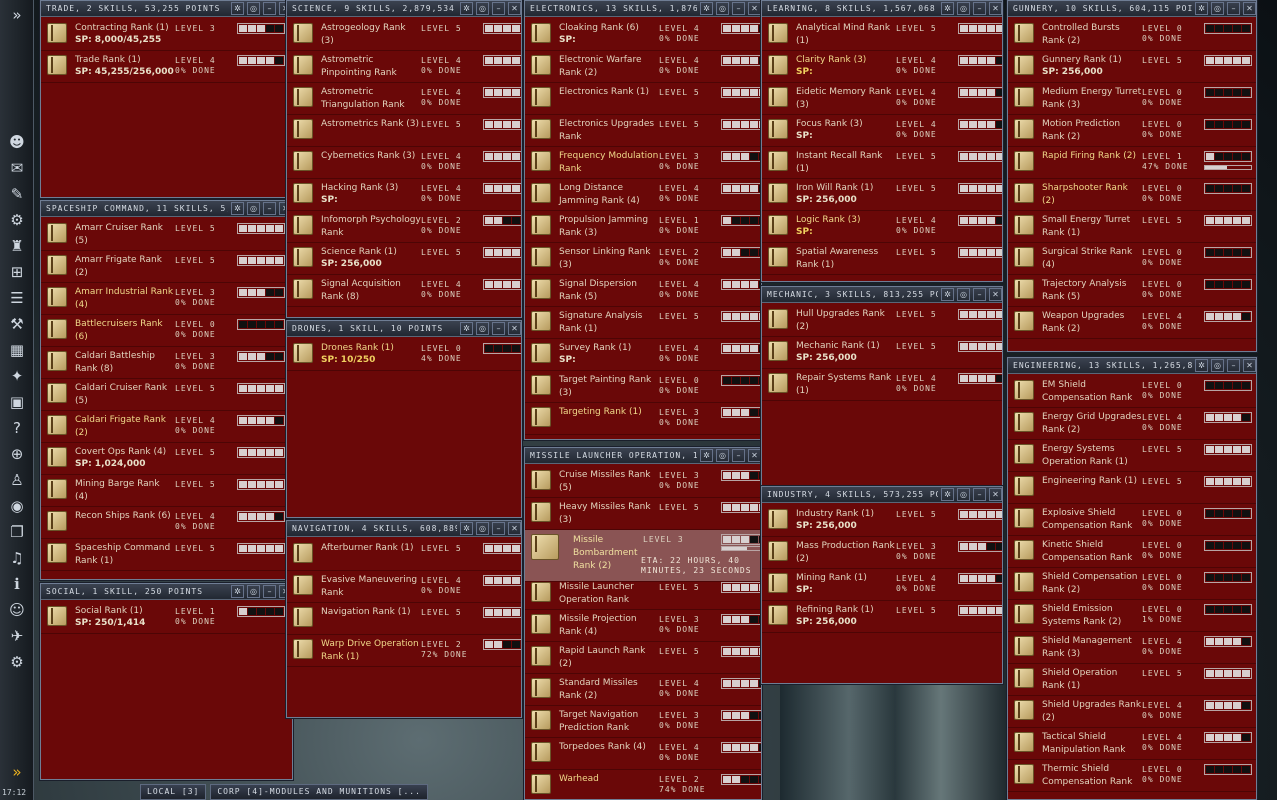  What do you see at coordinates (166, 235) in the screenshot?
I see `skill-row: Amarr Cruiser Rank (5) LEVEL 5` at bounding box center [166, 235].